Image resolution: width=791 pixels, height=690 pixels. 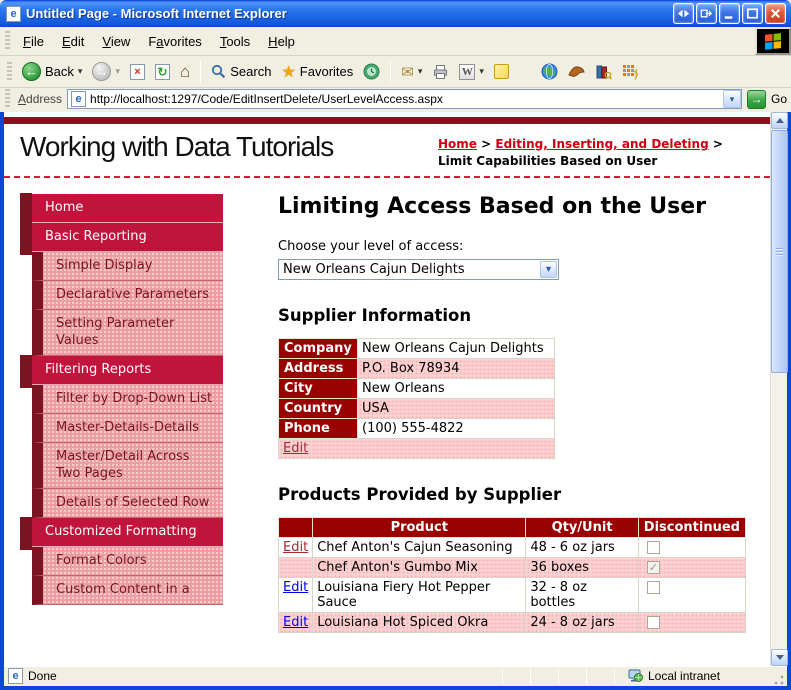 What do you see at coordinates (576, 71) in the screenshot?
I see `research-bird-button` at bounding box center [576, 71].